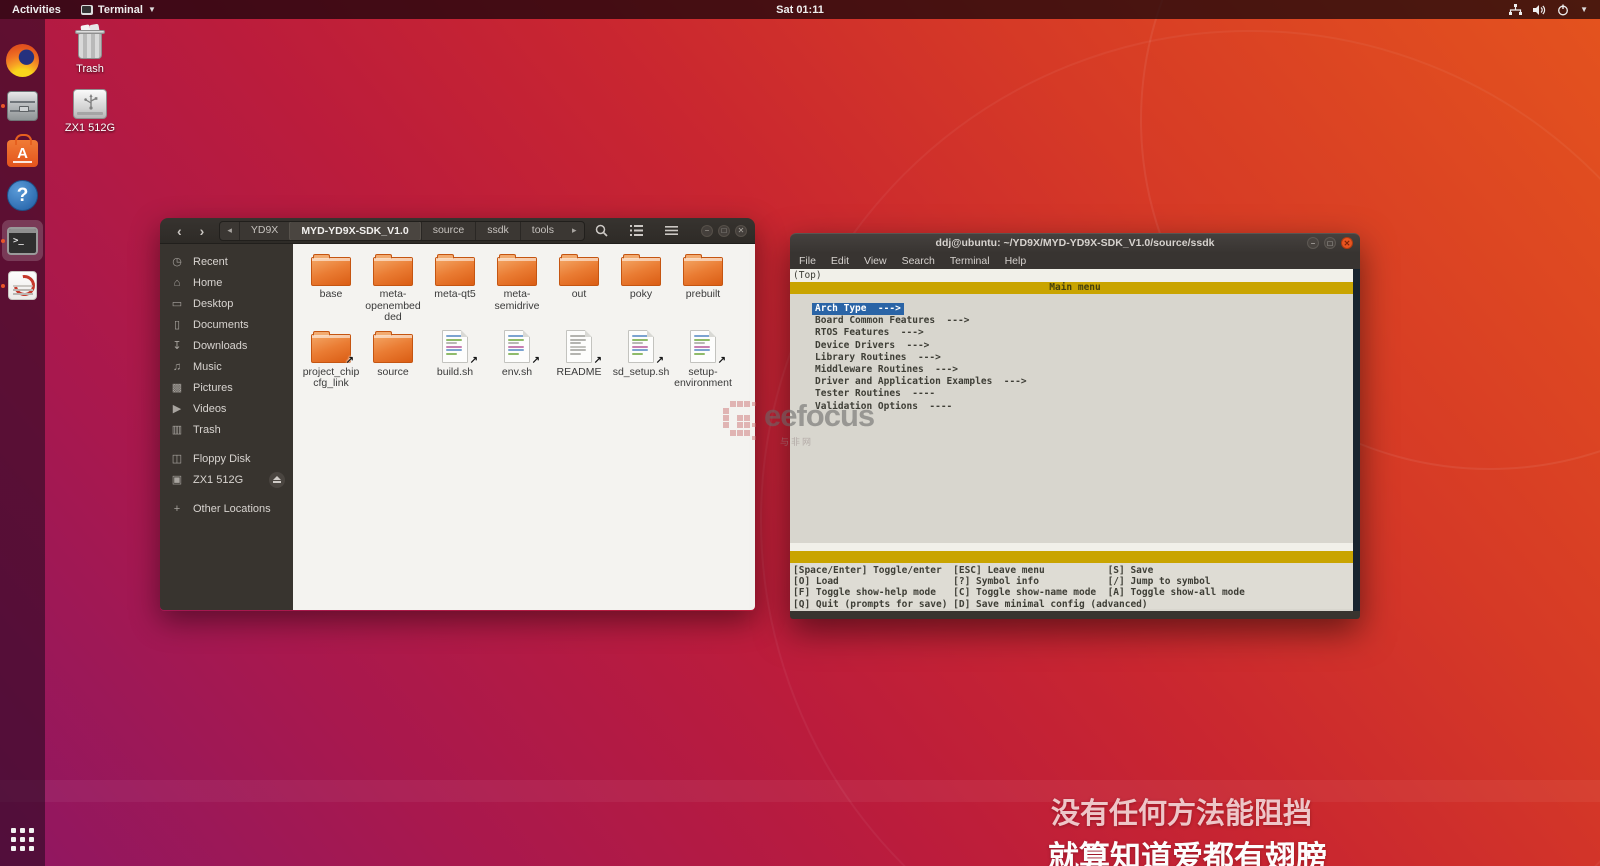 This screenshot has width=1600, height=866. Describe the element at coordinates (90, 111) in the screenshot. I see `desktop-icon-zx1-512g: ZX1 512G` at that location.